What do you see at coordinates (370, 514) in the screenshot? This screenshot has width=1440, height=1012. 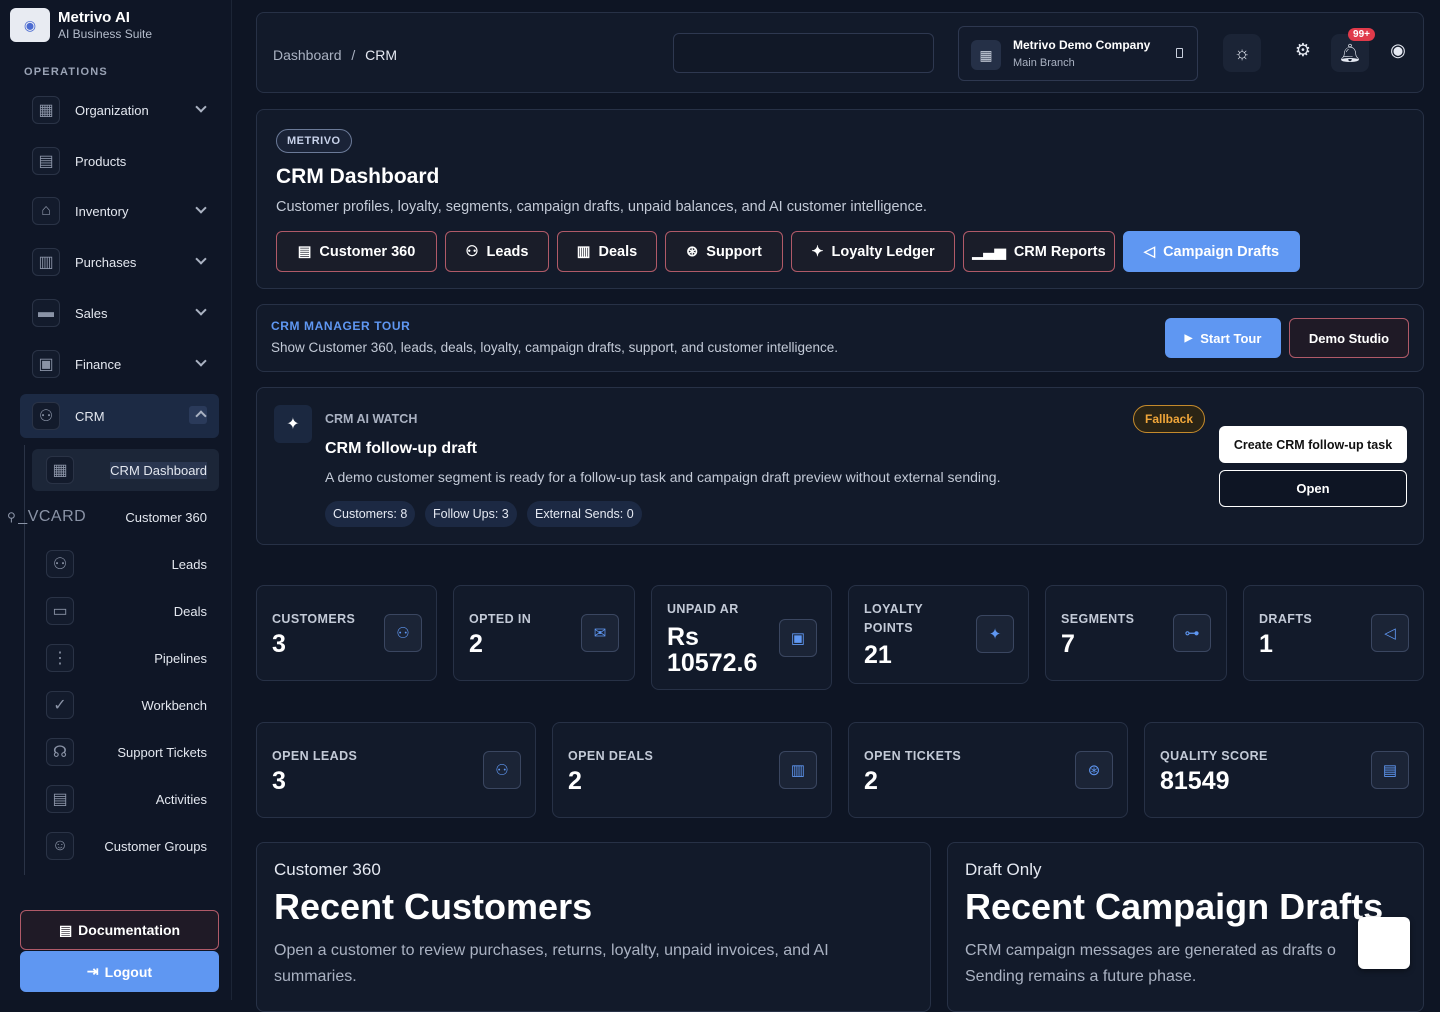 I see `chip-customers: Customers: 8` at bounding box center [370, 514].